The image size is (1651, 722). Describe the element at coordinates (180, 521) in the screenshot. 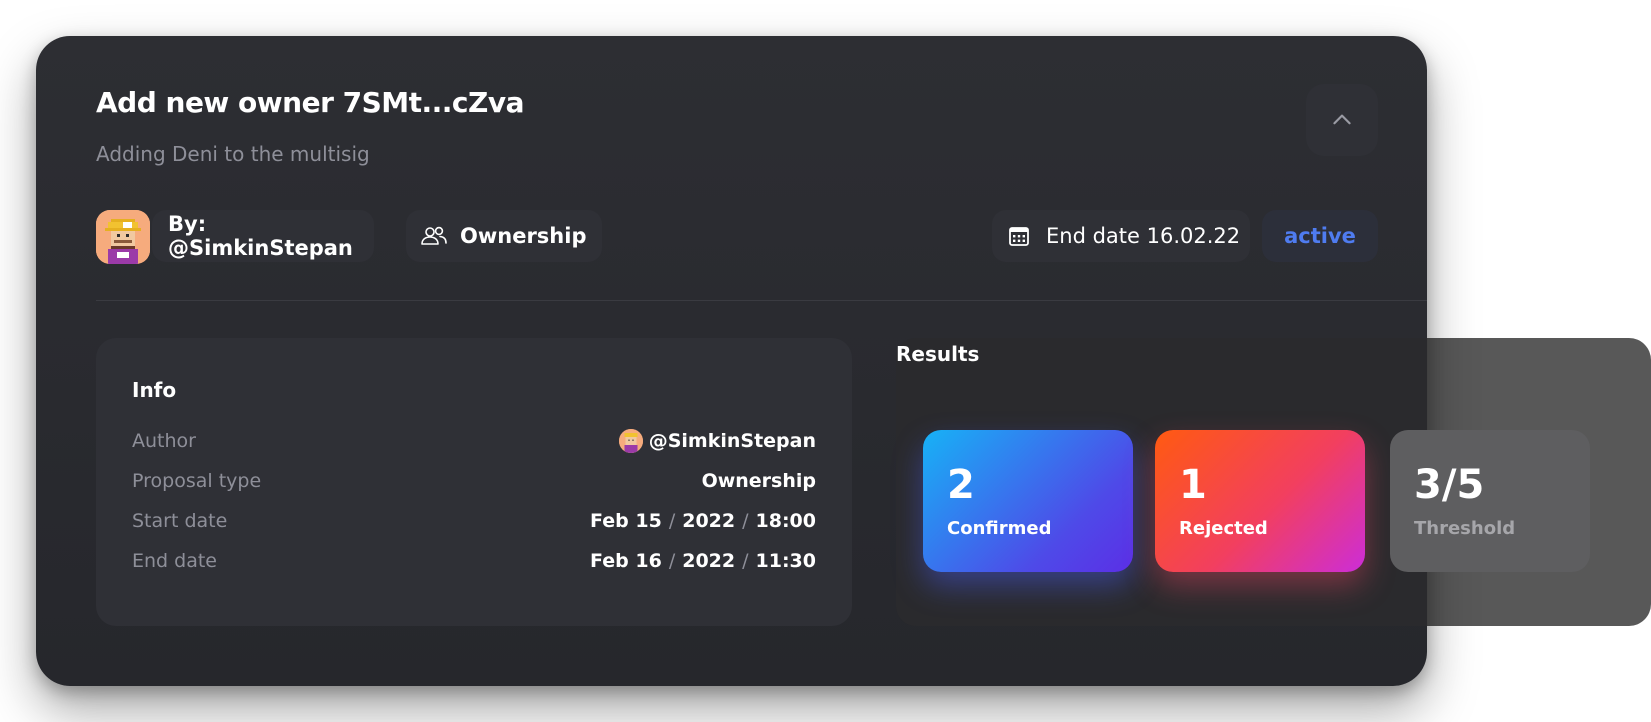

I see `info-label: Start date` at that location.